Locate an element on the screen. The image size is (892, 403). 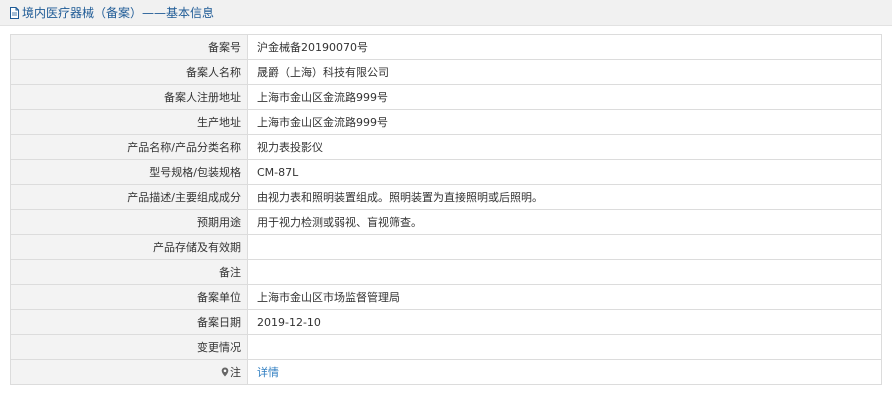
field-label: 备案人名称 is located at coordinates (129, 72).